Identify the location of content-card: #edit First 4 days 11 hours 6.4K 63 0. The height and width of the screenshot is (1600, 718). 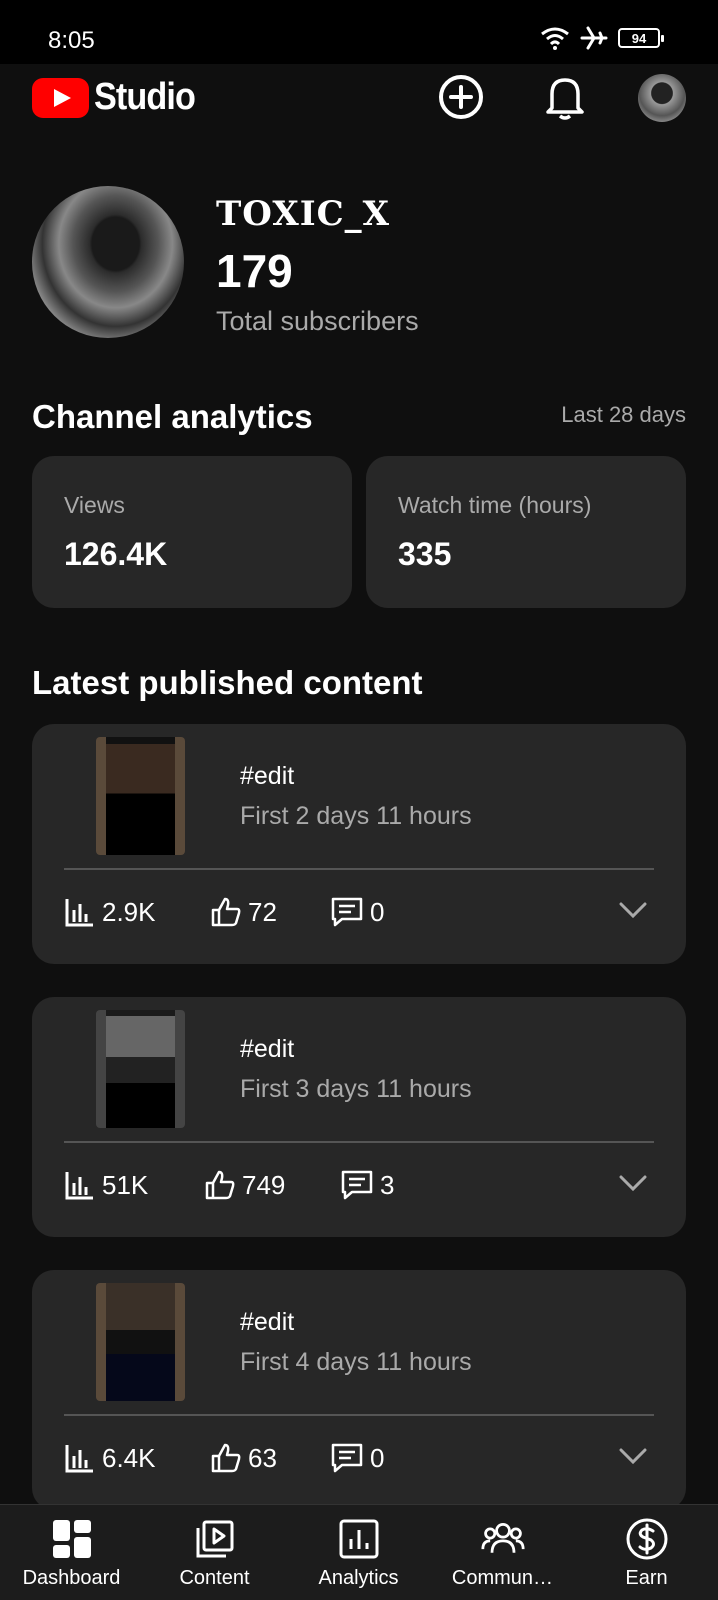
(359, 1390).